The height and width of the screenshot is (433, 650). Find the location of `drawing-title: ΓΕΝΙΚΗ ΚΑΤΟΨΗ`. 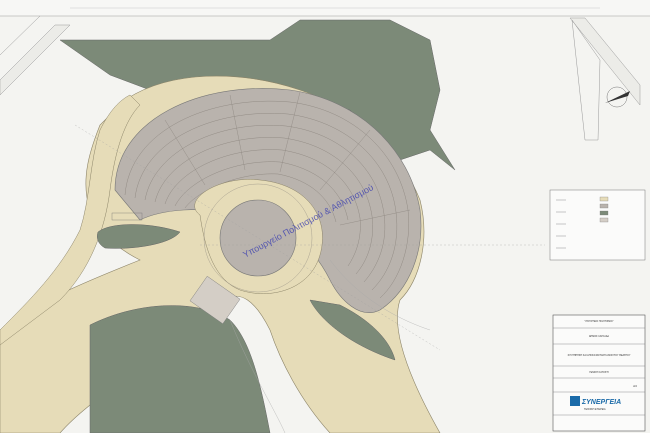

drawing-title: ΓΕΝΙΚΗ ΚΑΤΟΨΗ is located at coordinates (599, 372).